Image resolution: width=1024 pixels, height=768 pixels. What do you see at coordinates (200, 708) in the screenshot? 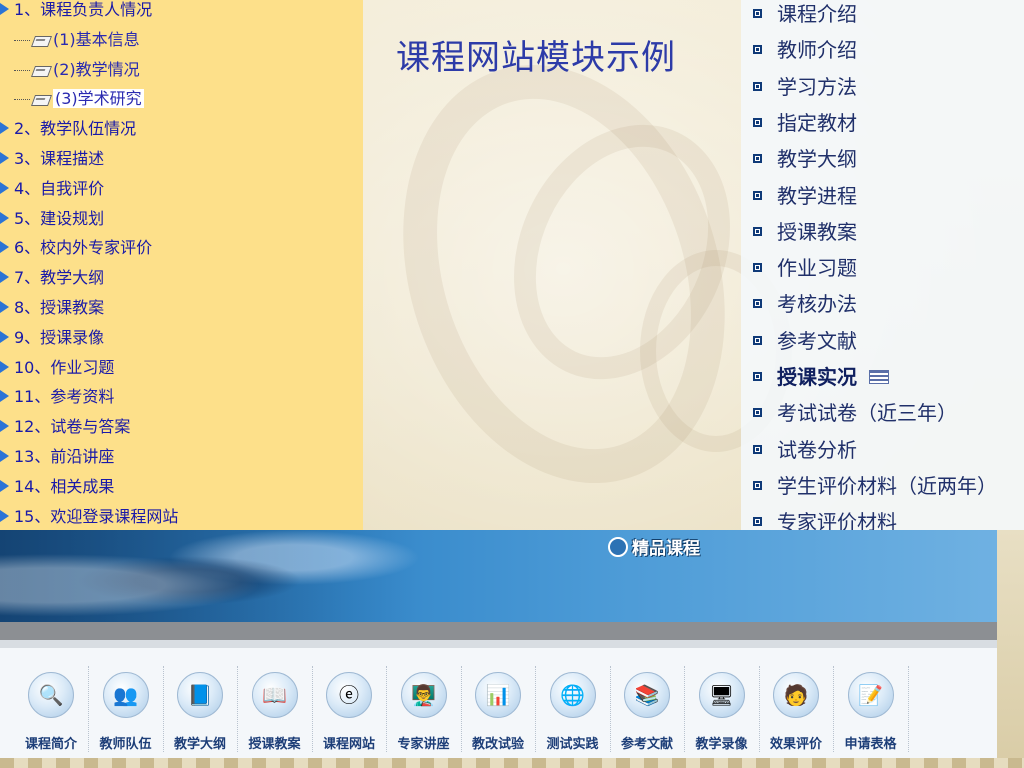
I see `nav-button: 📘 教学大纲` at bounding box center [200, 708].